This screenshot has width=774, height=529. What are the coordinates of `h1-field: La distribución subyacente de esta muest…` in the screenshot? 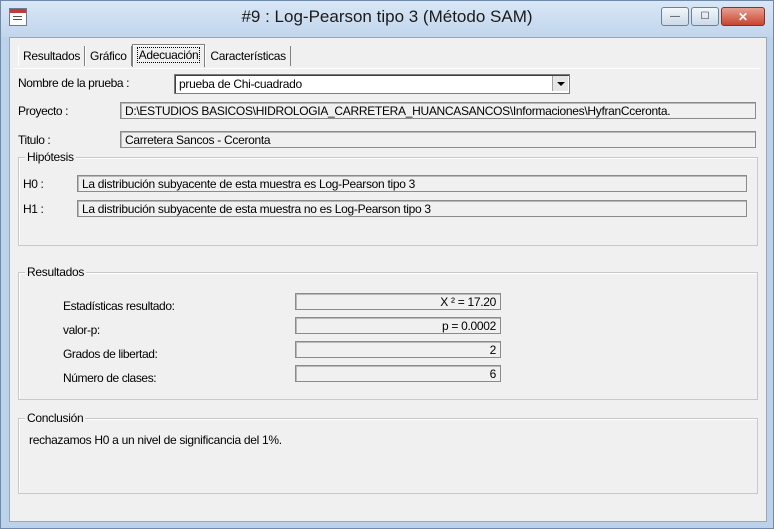 It's located at (412, 208).